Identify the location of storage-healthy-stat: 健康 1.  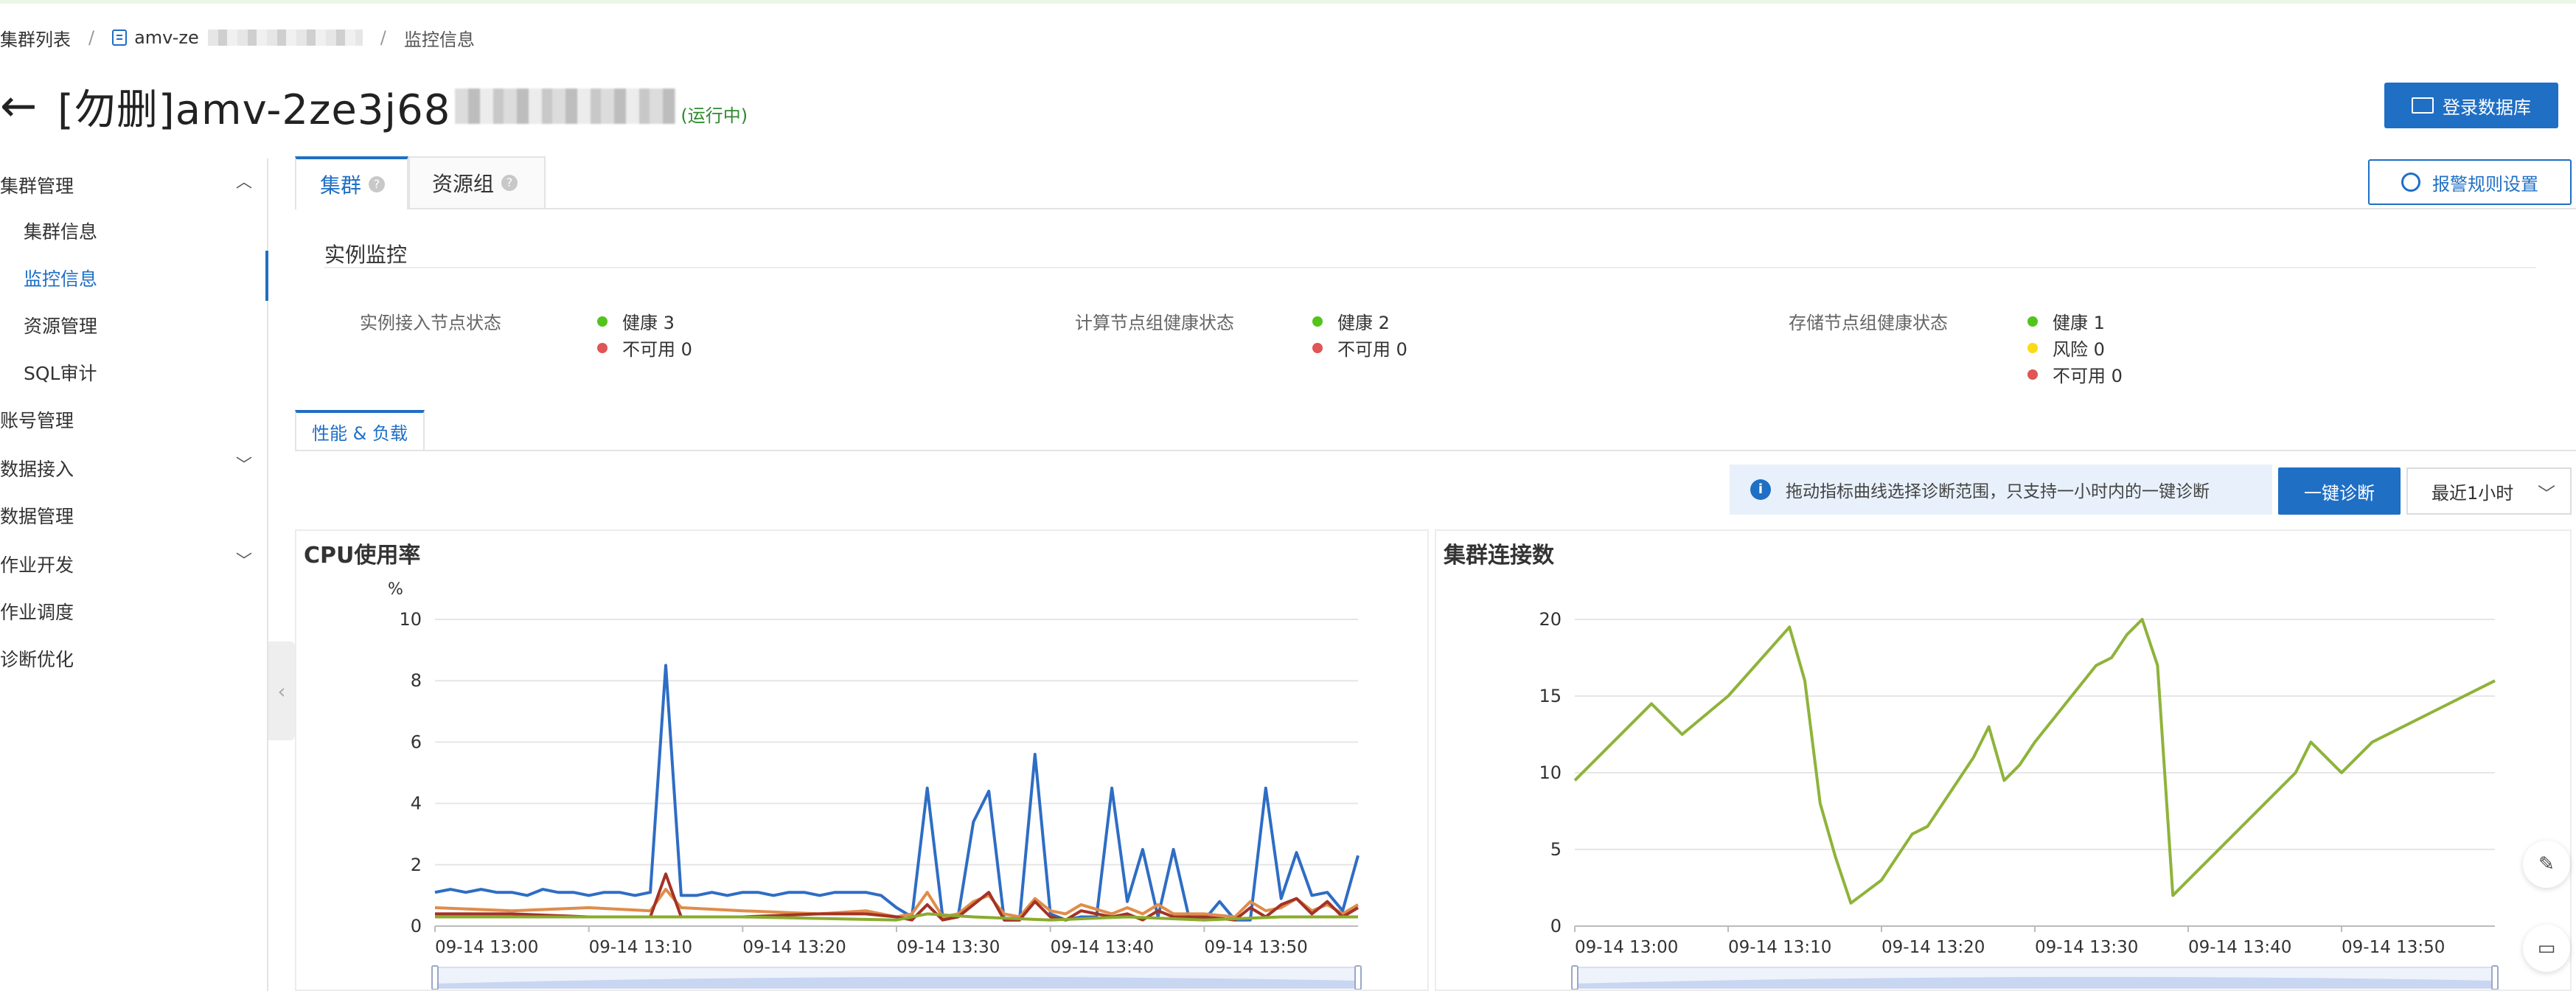
(2066, 321).